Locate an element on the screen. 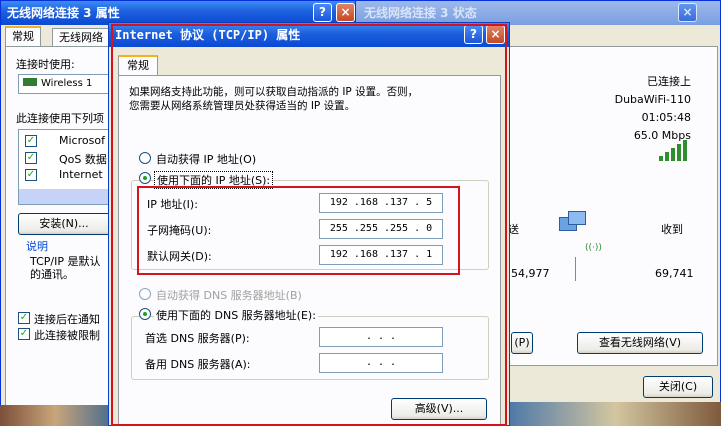 The height and width of the screenshot is (426, 721). limited-checkbox: ✓ is located at coordinates (24, 334).